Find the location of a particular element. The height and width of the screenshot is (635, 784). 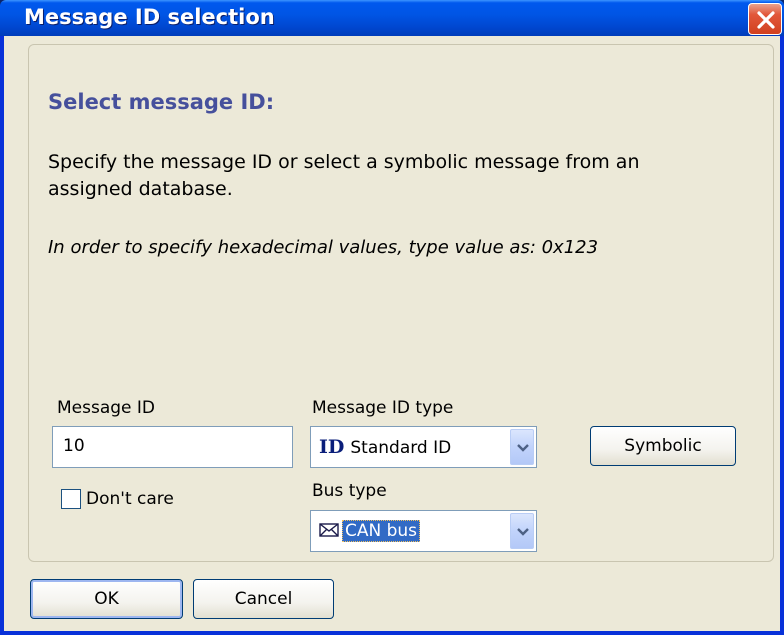

dont-care-label: Don't care is located at coordinates (130, 499).